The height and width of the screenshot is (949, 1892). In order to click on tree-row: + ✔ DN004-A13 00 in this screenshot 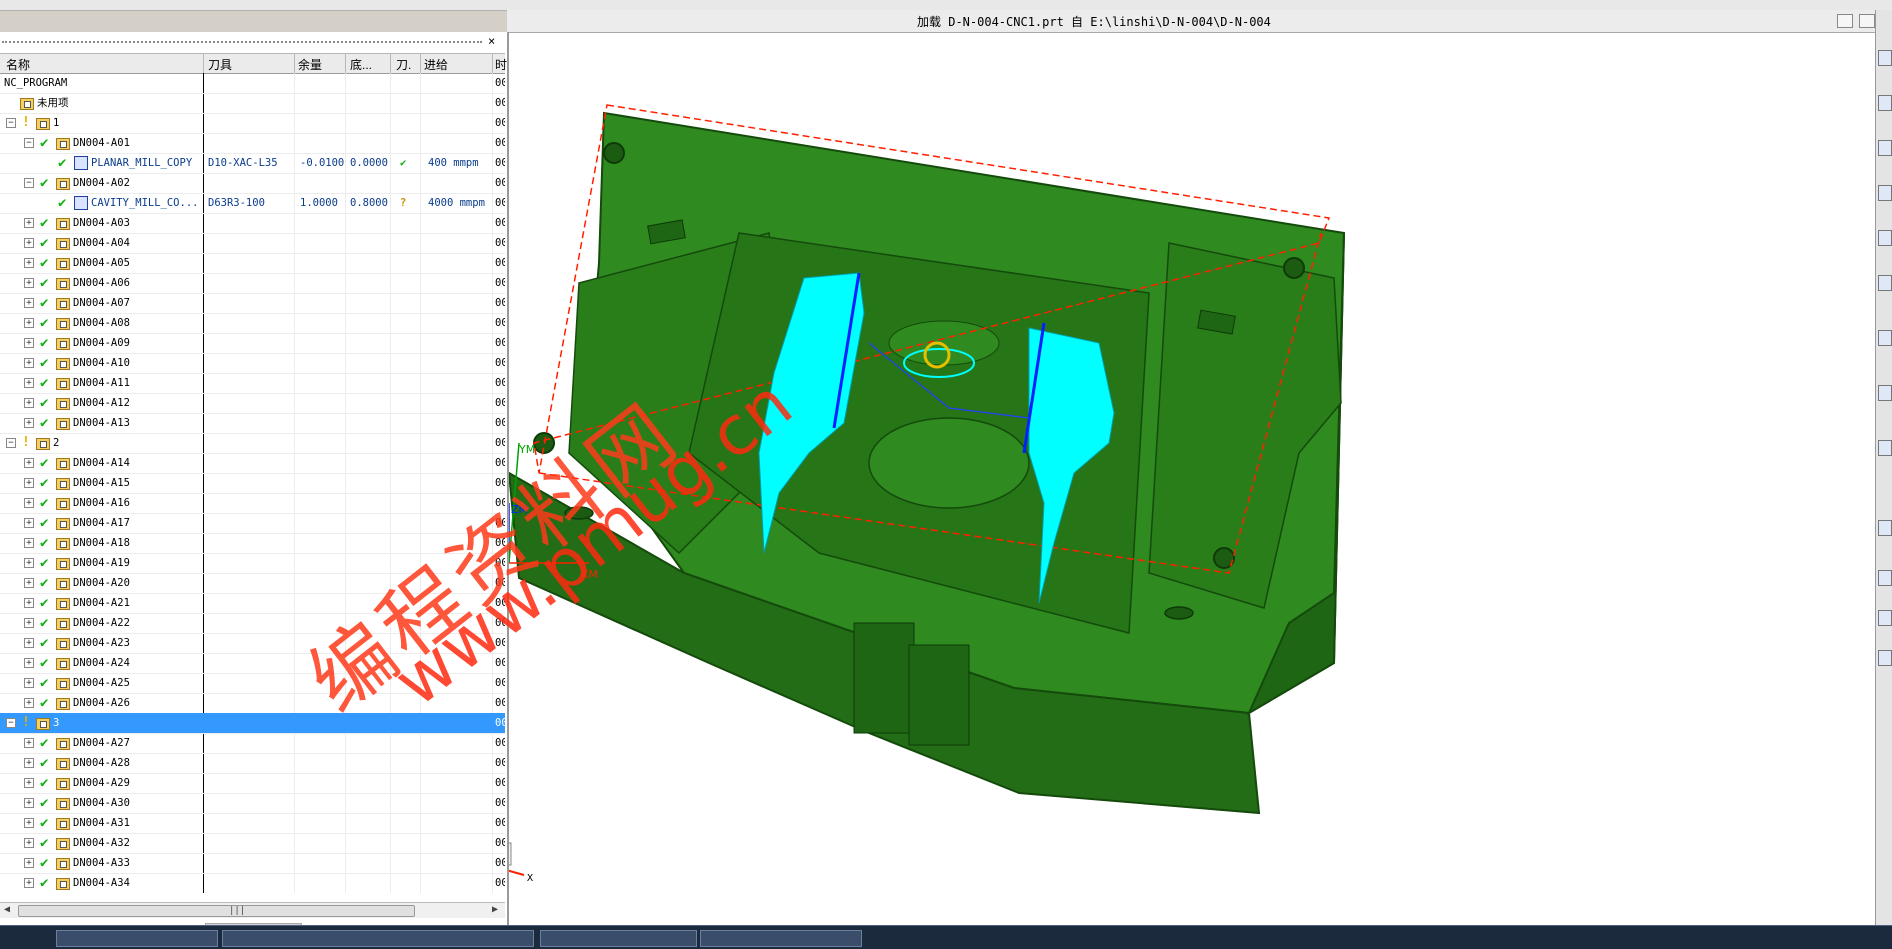, I will do `click(252, 423)`.